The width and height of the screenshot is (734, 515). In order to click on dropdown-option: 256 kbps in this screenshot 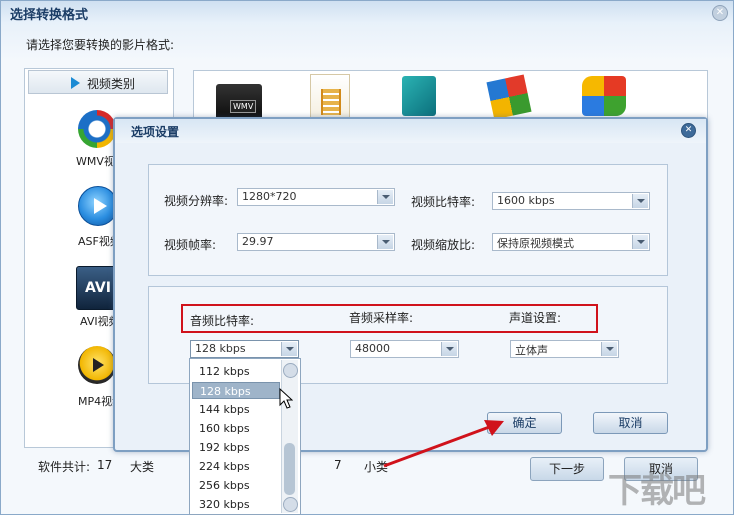, I will do `click(236, 485)`.